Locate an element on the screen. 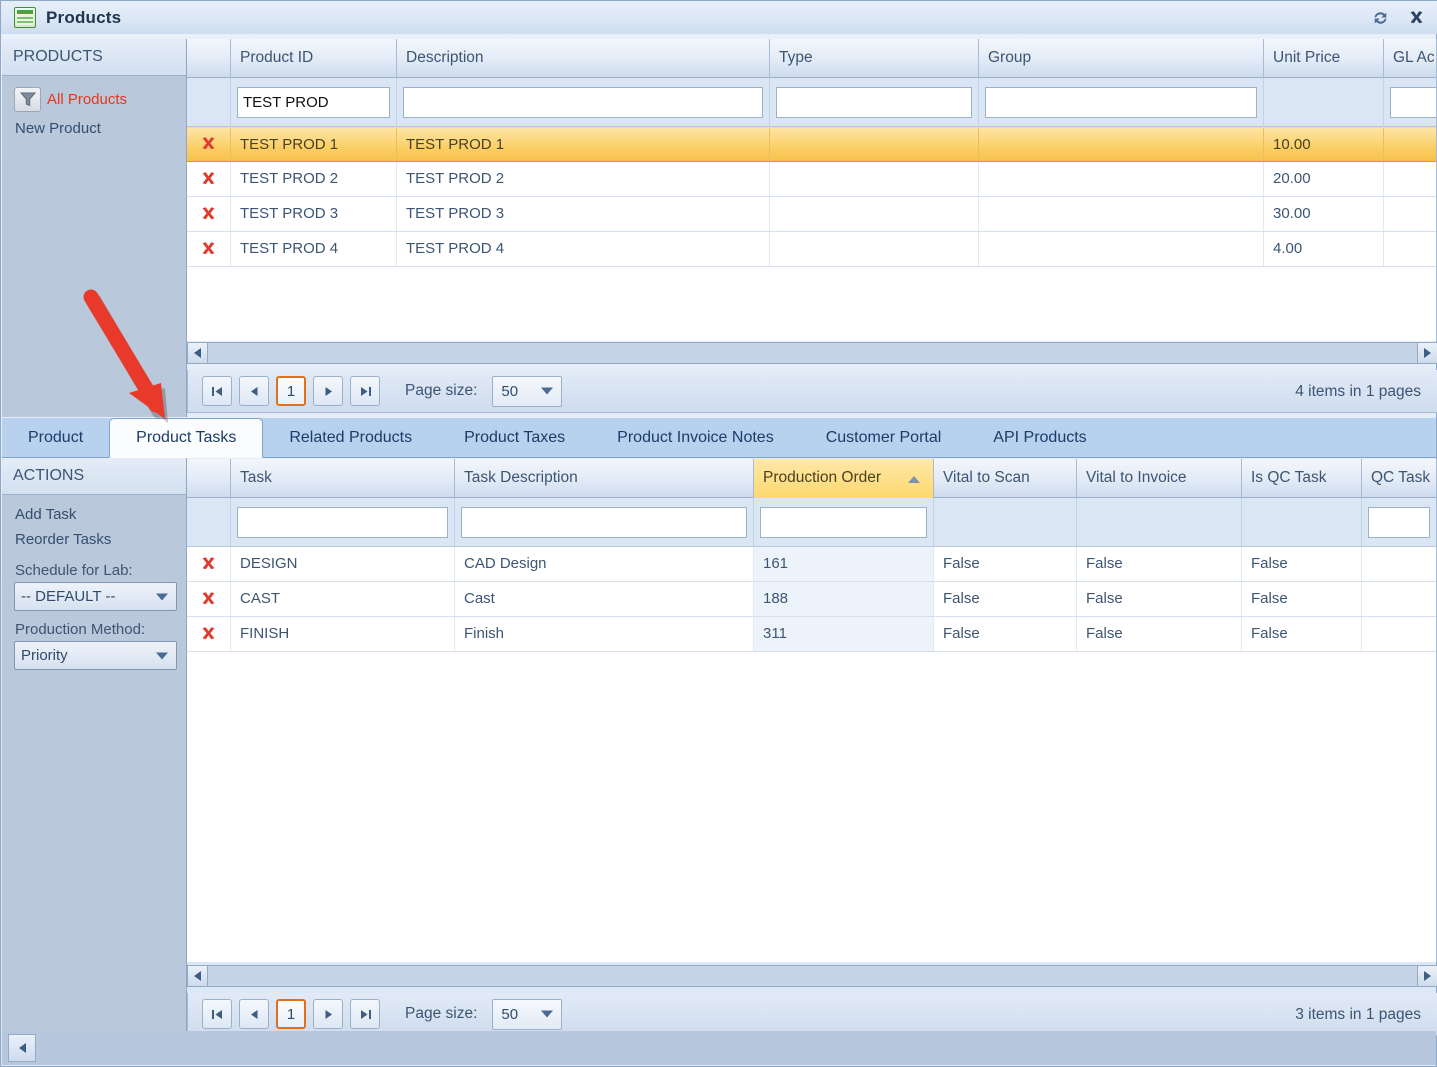 The image size is (1437, 1067). table-row: FINISH Finish 311 False False False is located at coordinates (811, 634).